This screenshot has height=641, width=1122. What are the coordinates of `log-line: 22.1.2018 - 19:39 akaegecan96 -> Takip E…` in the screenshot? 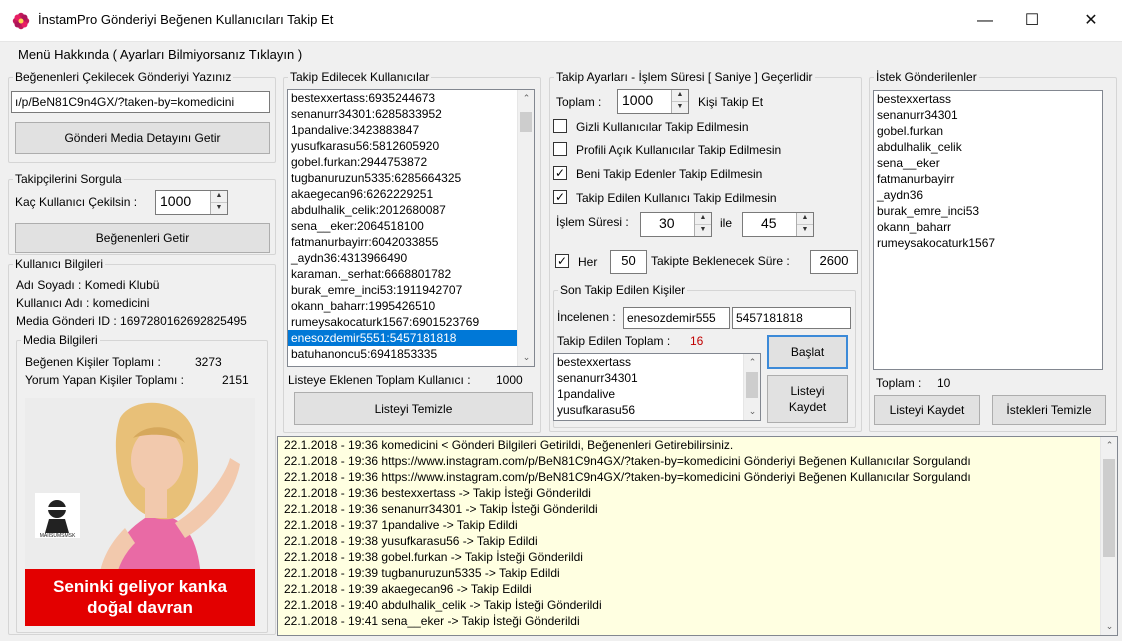 It's located at (697, 589).